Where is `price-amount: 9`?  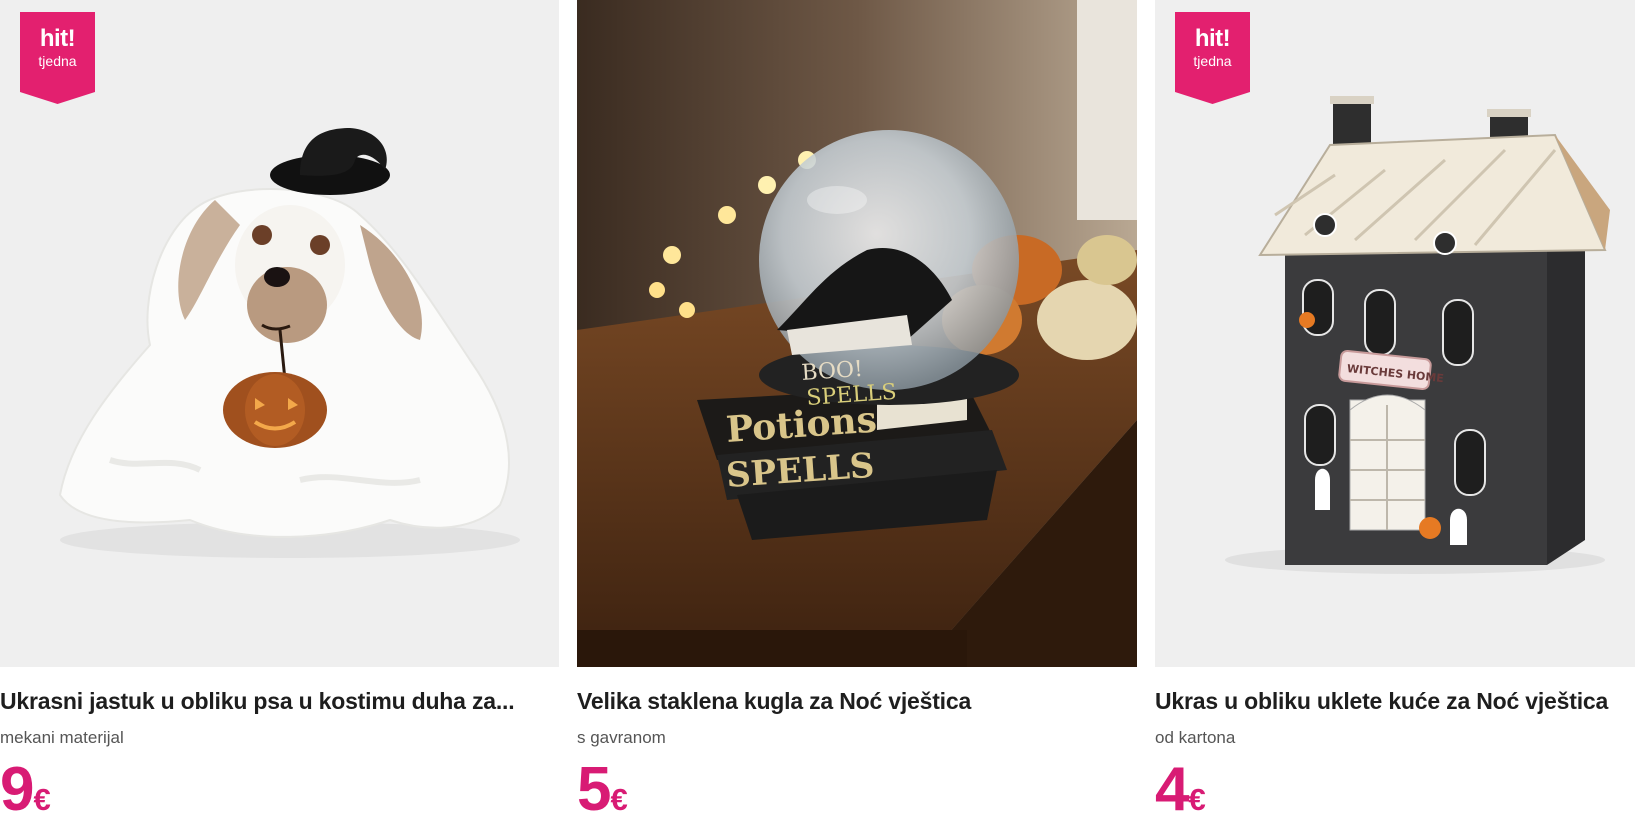
price-amount: 9 is located at coordinates (17, 789).